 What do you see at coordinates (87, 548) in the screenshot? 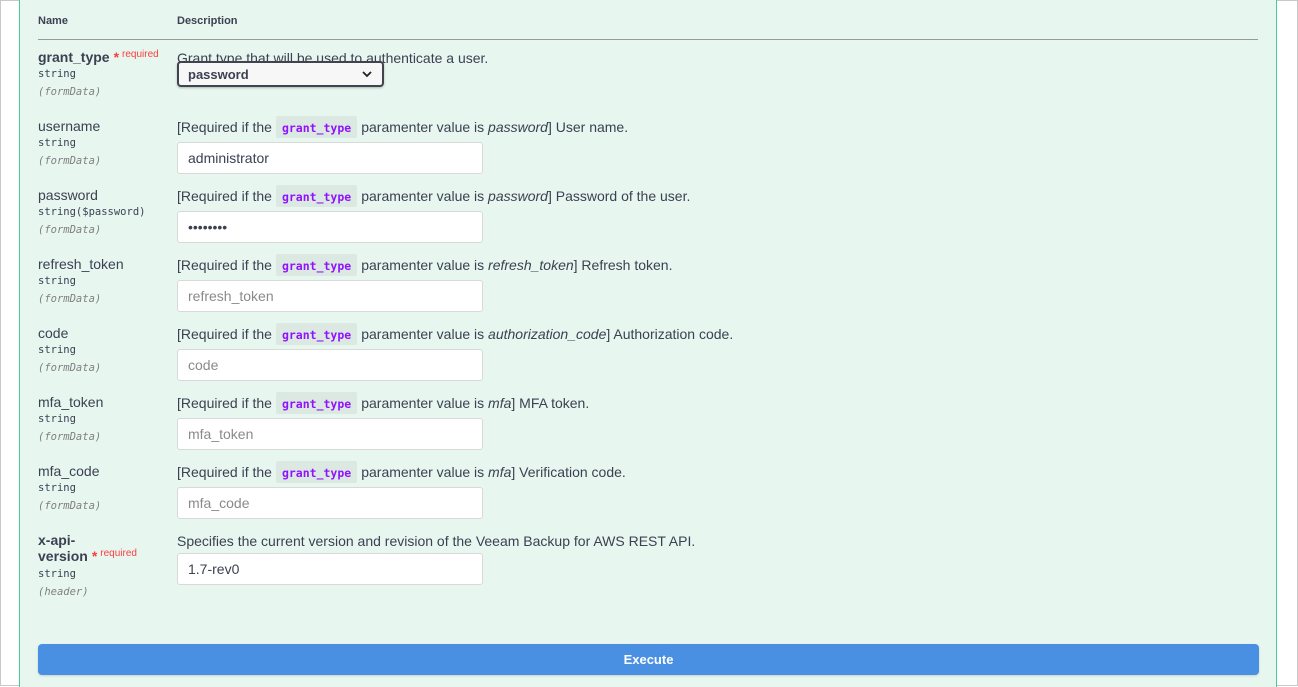
I see `param-name: x-api- version * required` at bounding box center [87, 548].